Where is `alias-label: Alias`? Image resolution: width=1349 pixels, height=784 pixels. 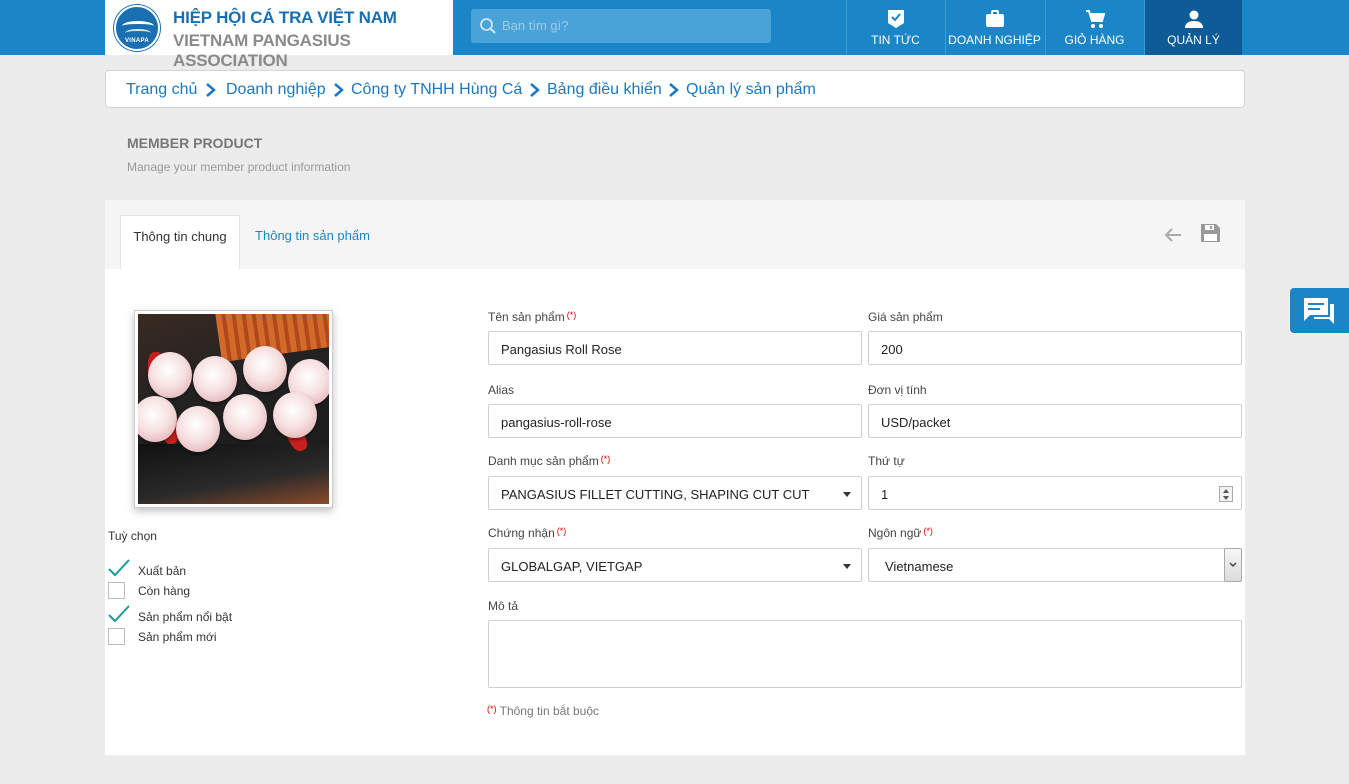 alias-label: Alias is located at coordinates (501, 390).